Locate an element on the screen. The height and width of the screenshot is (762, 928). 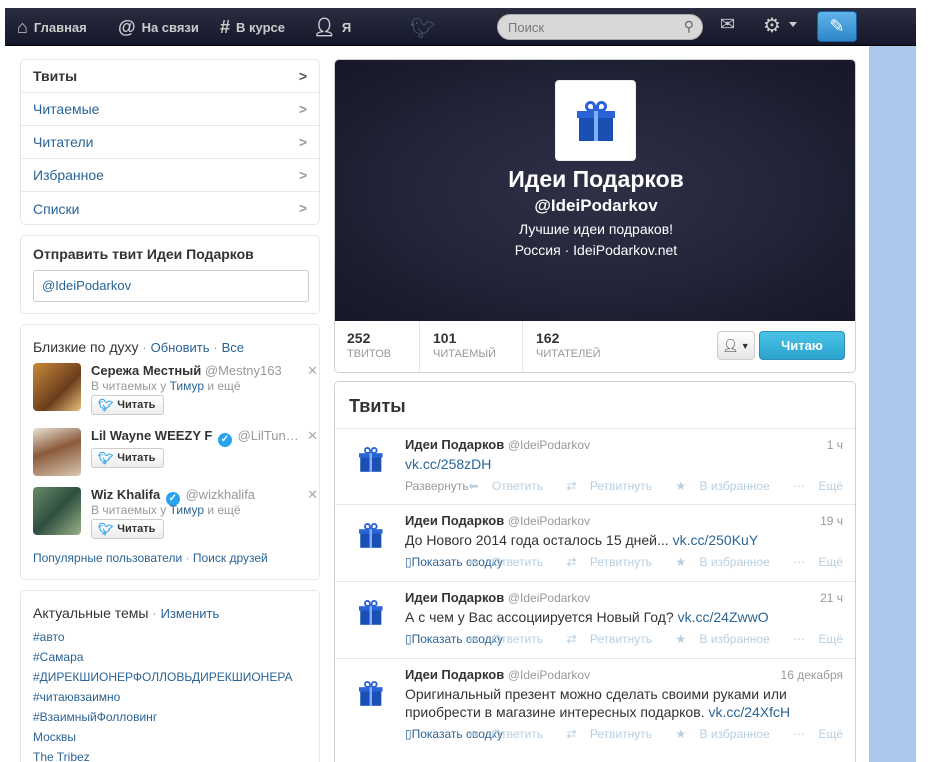
nav-discover: # В курсе is located at coordinates (252, 27).